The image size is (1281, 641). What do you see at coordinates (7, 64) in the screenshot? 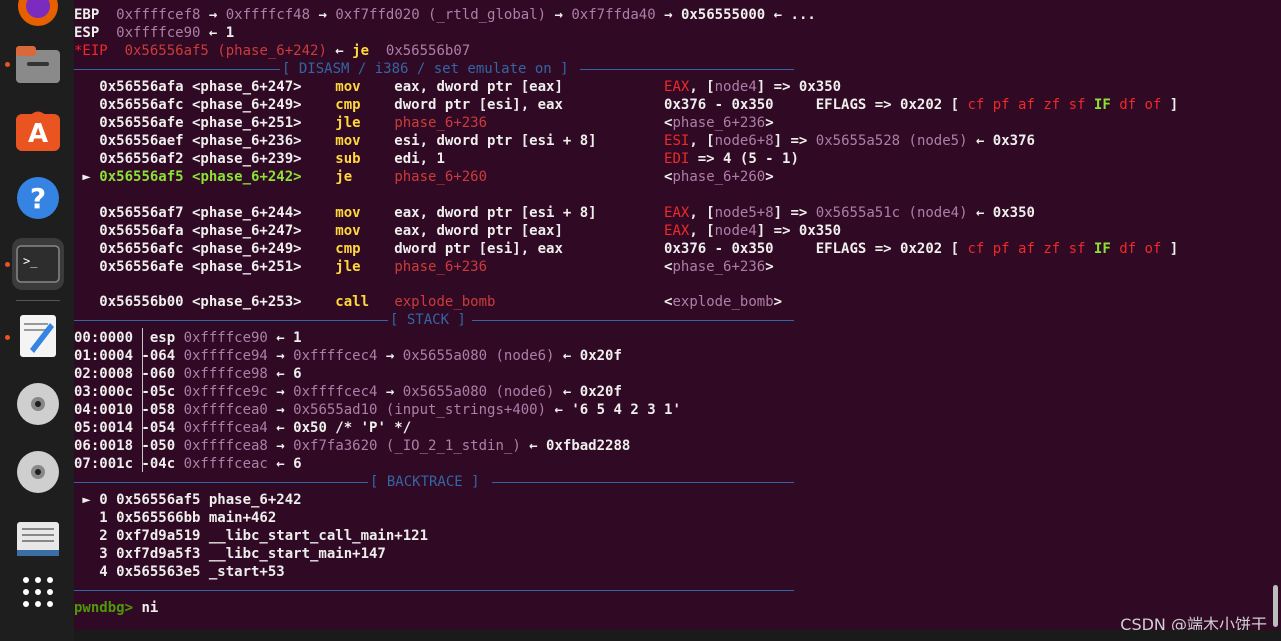
I see `files-running-indicator` at bounding box center [7, 64].